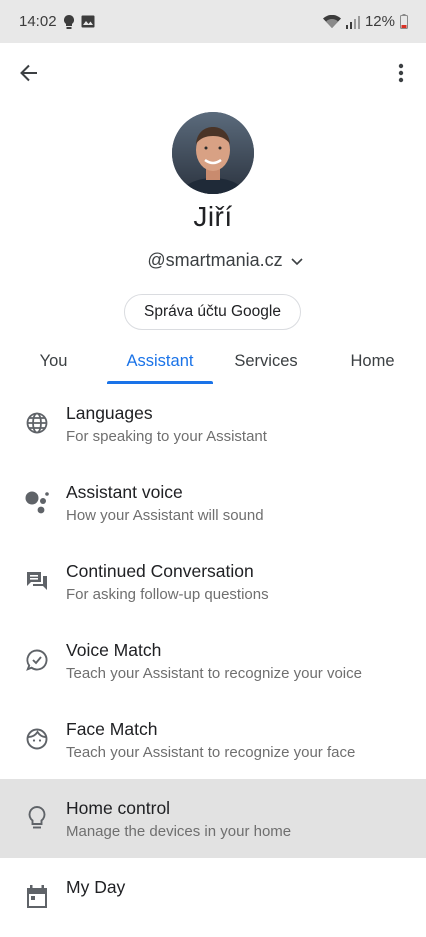  Describe the element at coordinates (37, 502) in the screenshot. I see `assistant-dots-icon` at that location.